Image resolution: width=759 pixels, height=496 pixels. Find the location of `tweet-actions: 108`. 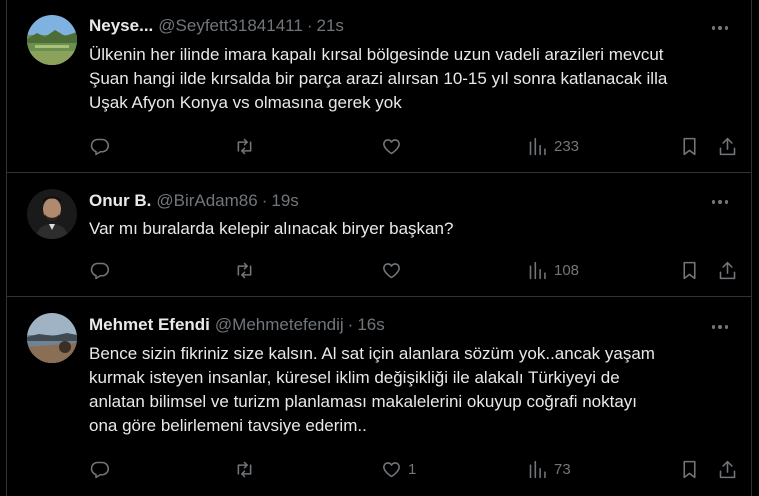

tweet-actions: 108 is located at coordinates (379, 270).